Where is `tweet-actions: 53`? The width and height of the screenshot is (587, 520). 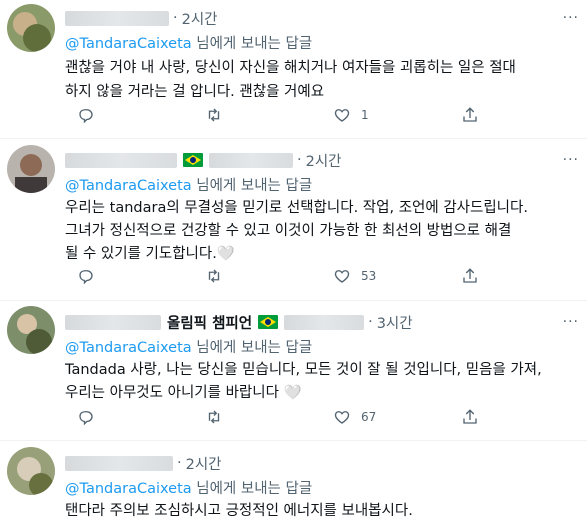 tweet-actions: 53 is located at coordinates (285, 277).